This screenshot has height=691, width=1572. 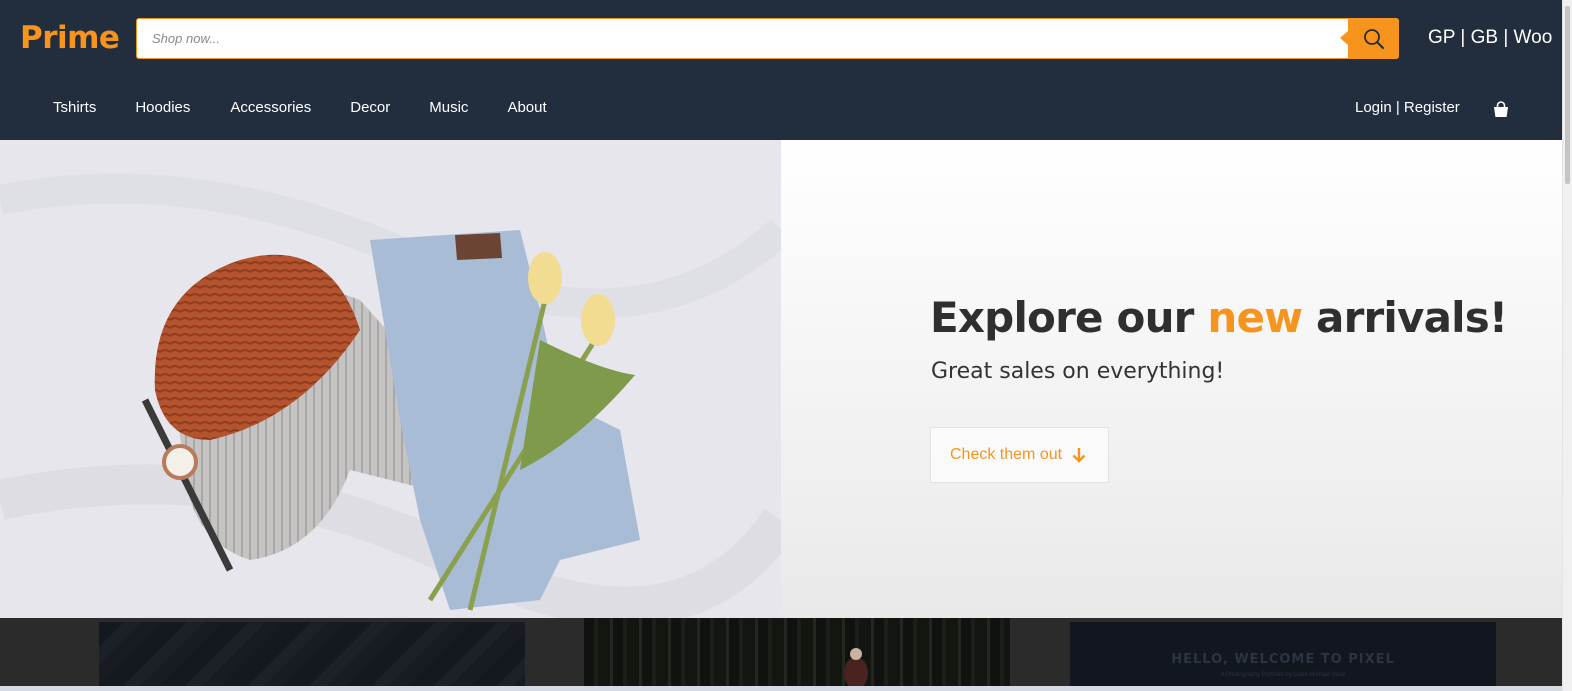 What do you see at coordinates (370, 107) in the screenshot?
I see `nav-item-decor: Decor` at bounding box center [370, 107].